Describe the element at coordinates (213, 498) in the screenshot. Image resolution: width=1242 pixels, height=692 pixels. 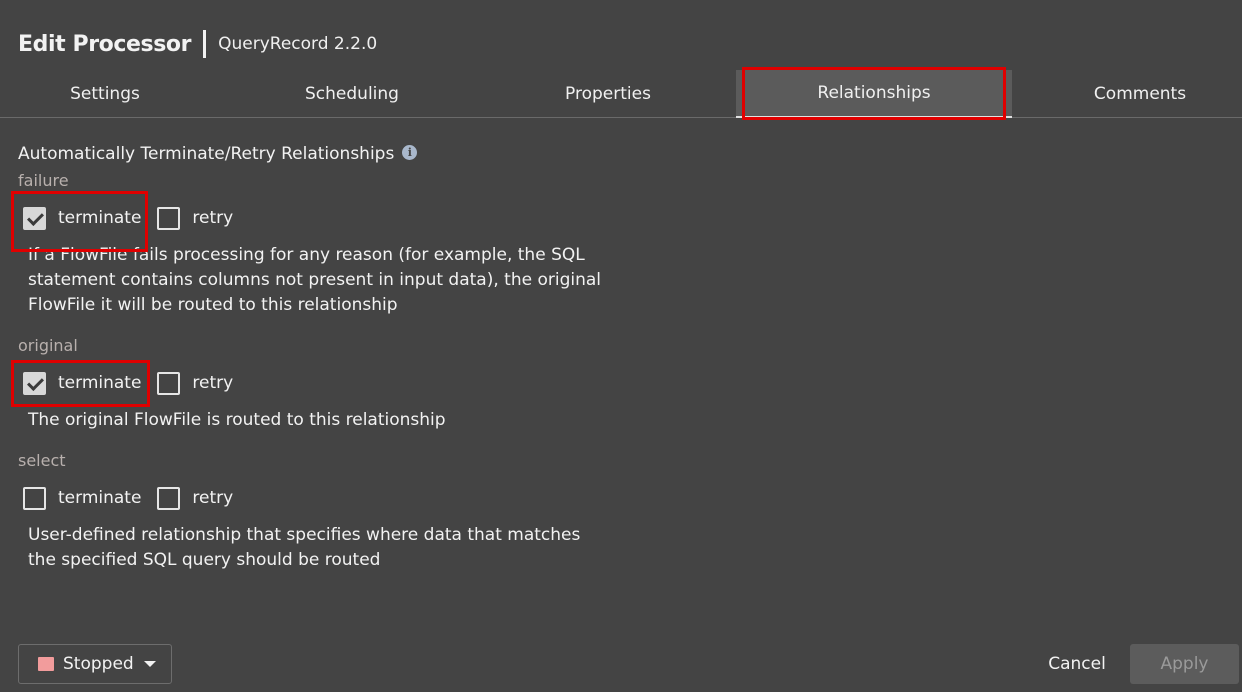
I see `select-retry-label: retry` at that location.